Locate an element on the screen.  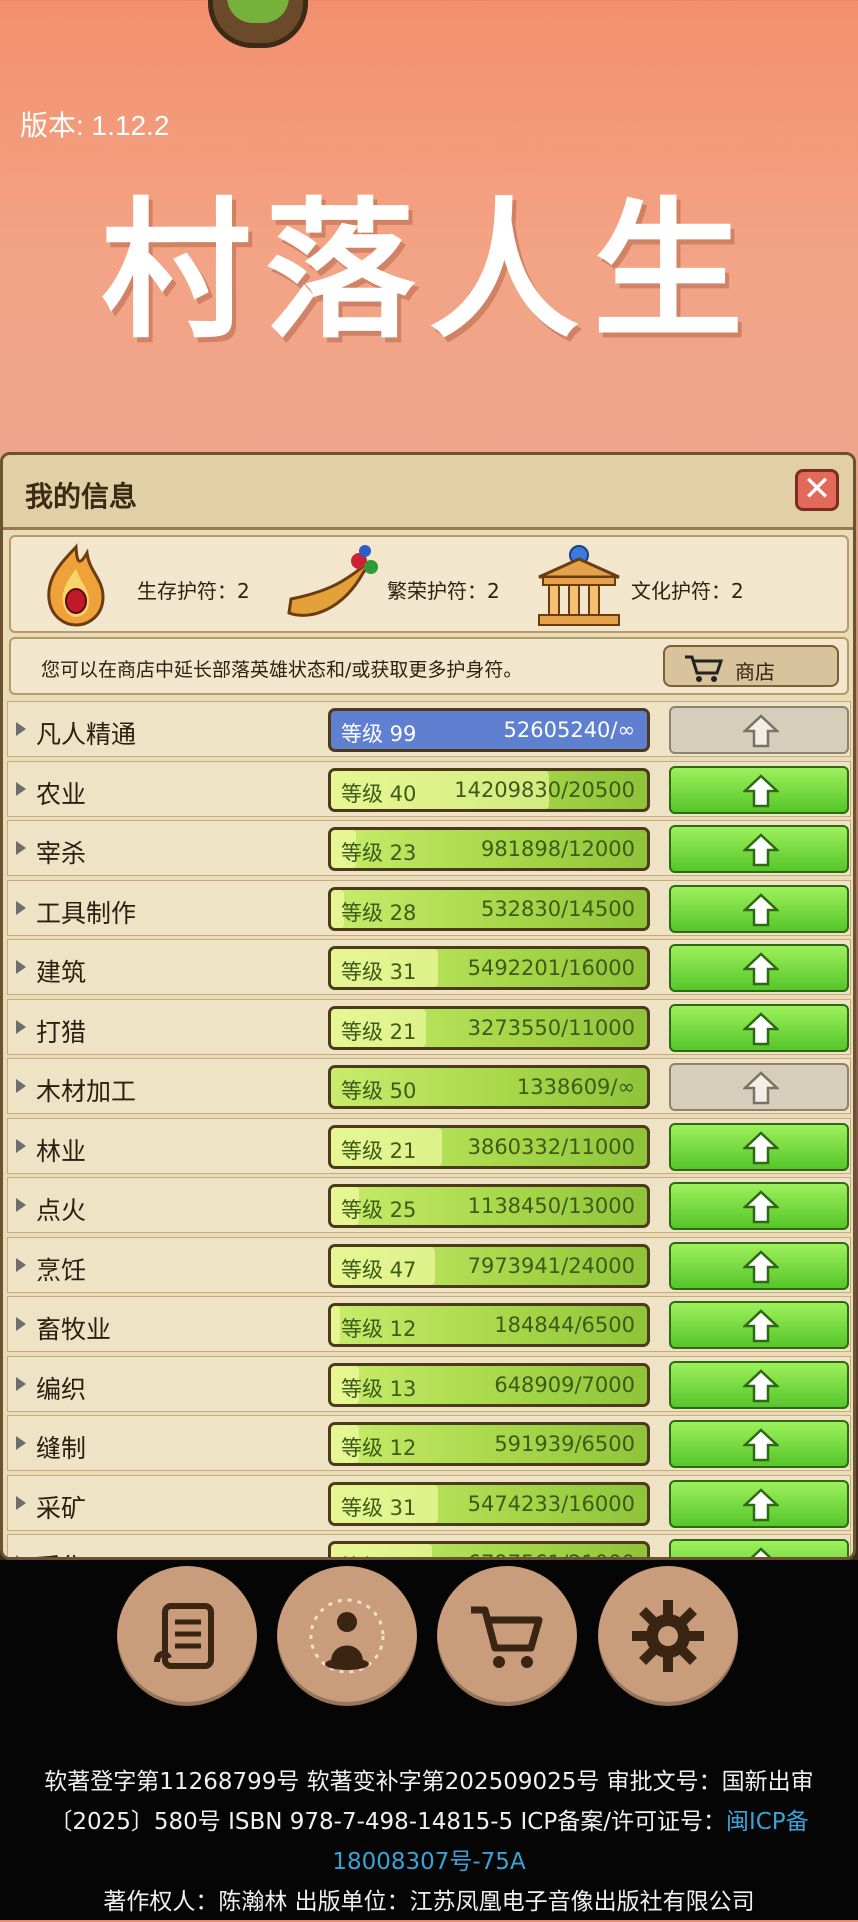
skill-level: 等级 99 is located at coordinates (379, 734).